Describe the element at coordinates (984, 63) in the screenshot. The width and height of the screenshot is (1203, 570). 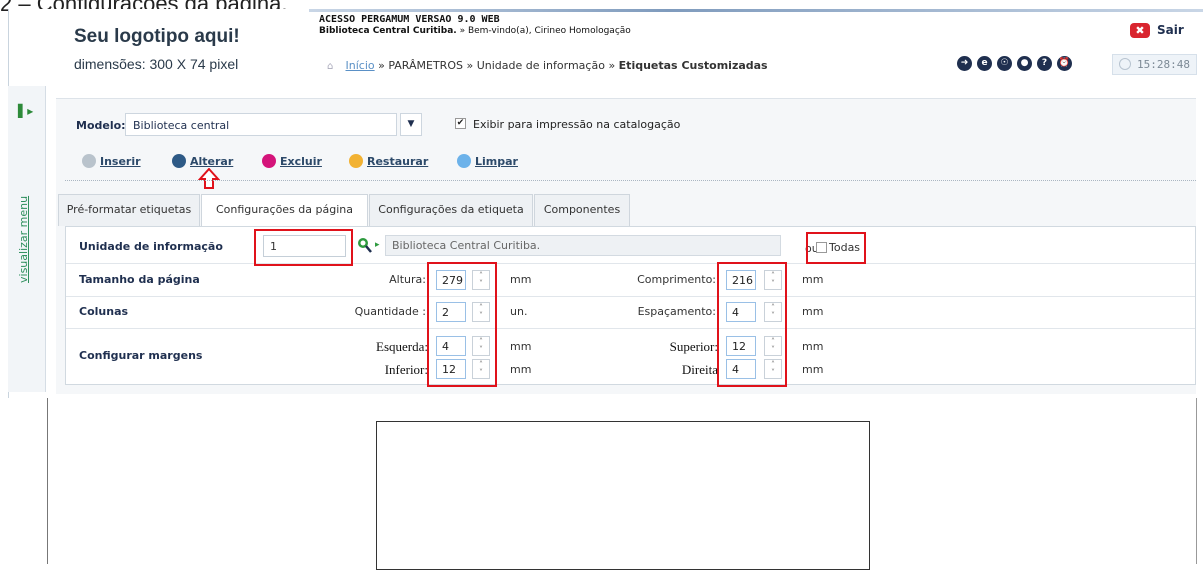
I see `e-icon: e` at that location.